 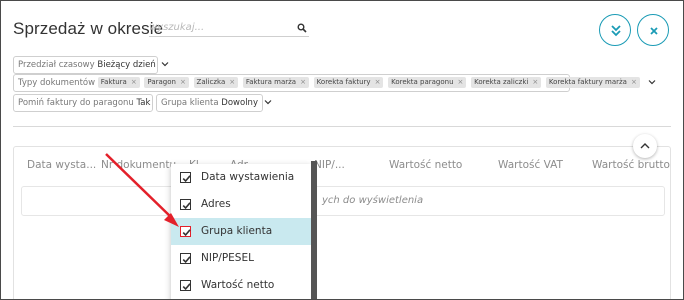 What do you see at coordinates (216, 82) in the screenshot?
I see `doc-type-tag: Zaliczka ×` at bounding box center [216, 82].